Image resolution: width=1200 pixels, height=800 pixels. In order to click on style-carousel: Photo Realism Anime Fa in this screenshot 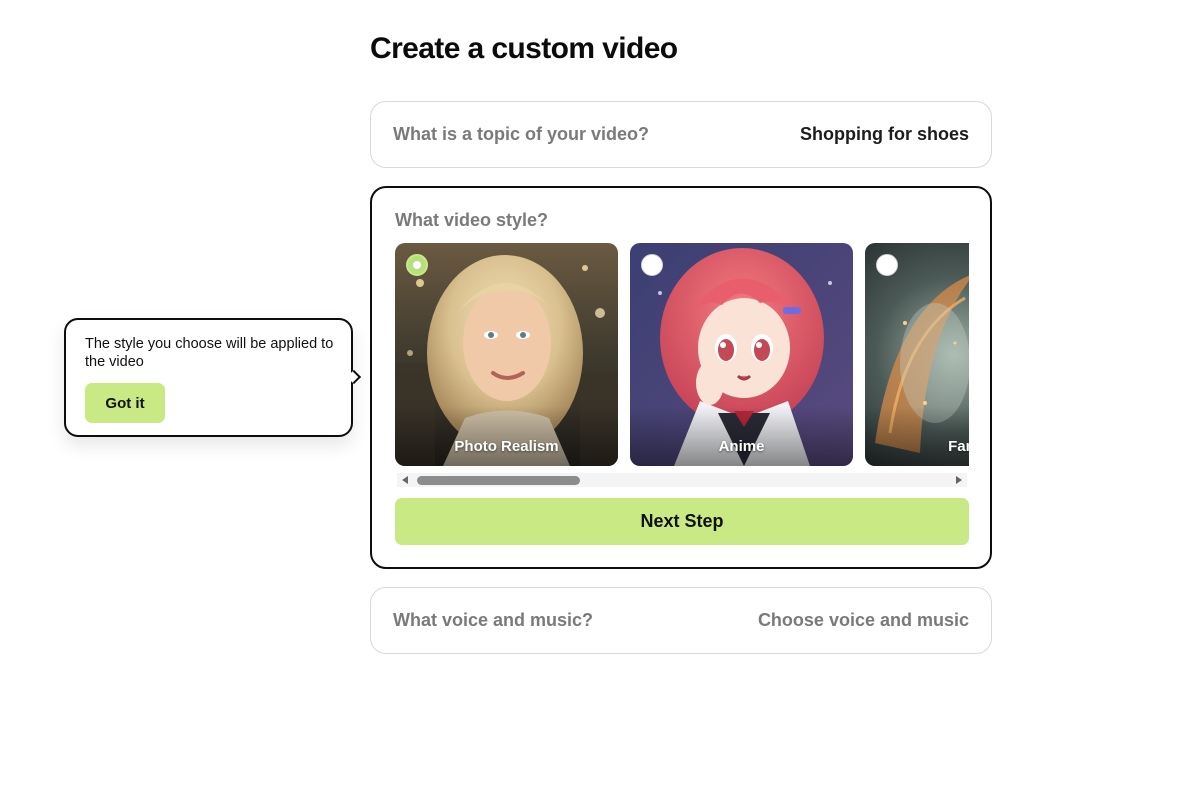, I will do `click(682, 355)`.